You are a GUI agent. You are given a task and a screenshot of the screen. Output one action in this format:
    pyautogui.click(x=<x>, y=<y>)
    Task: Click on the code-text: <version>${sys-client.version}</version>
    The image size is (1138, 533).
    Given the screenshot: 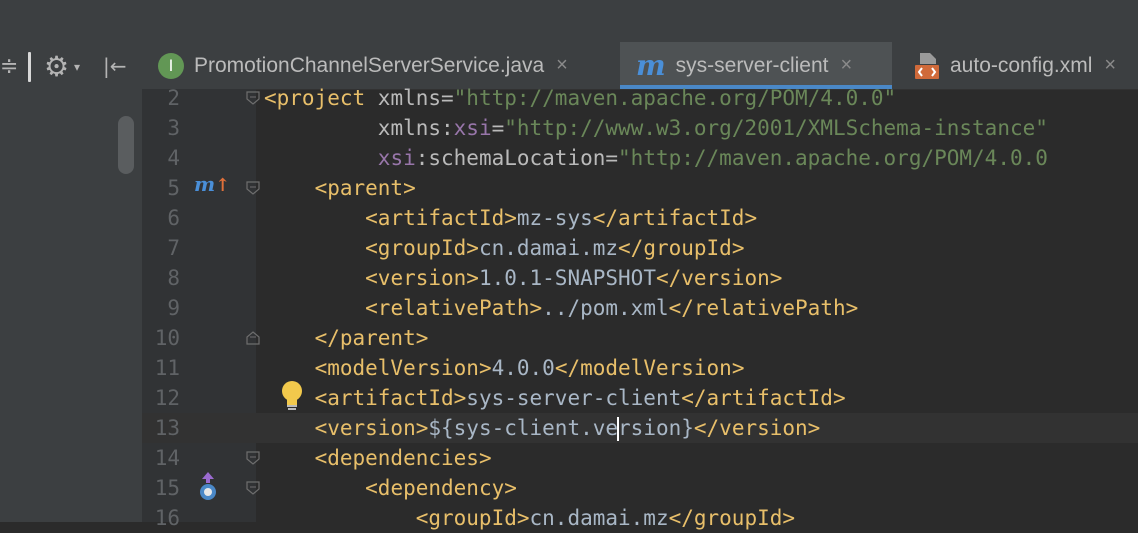 What is the action you would take?
    pyautogui.click(x=542, y=428)
    